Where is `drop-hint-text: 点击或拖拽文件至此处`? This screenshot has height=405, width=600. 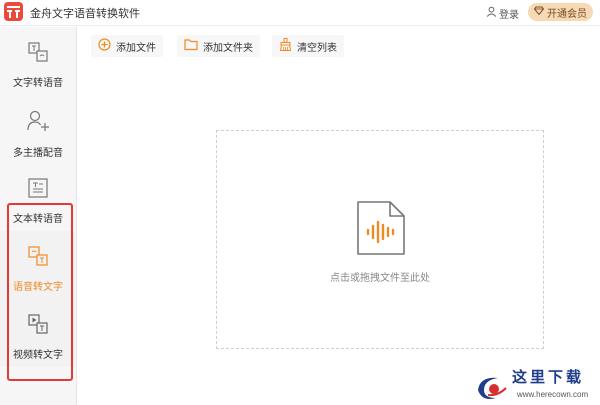
drop-hint-text: 点击或拖拽文件至此处 is located at coordinates (380, 278).